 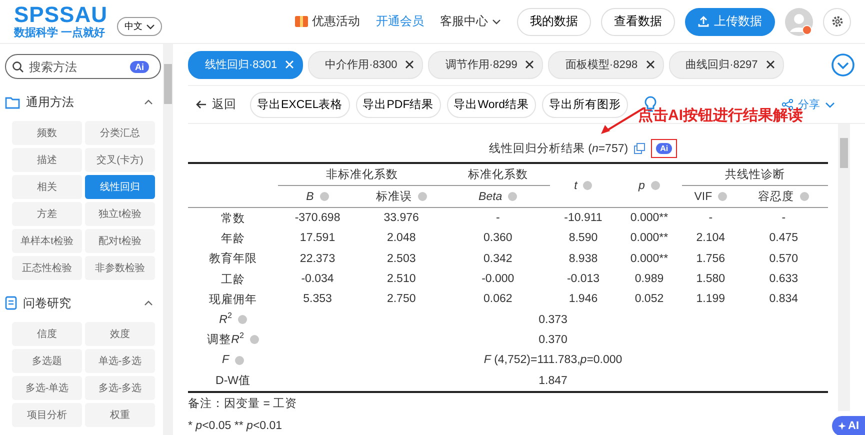 What do you see at coordinates (47, 133) in the screenshot?
I see `method-button: 频数` at bounding box center [47, 133].